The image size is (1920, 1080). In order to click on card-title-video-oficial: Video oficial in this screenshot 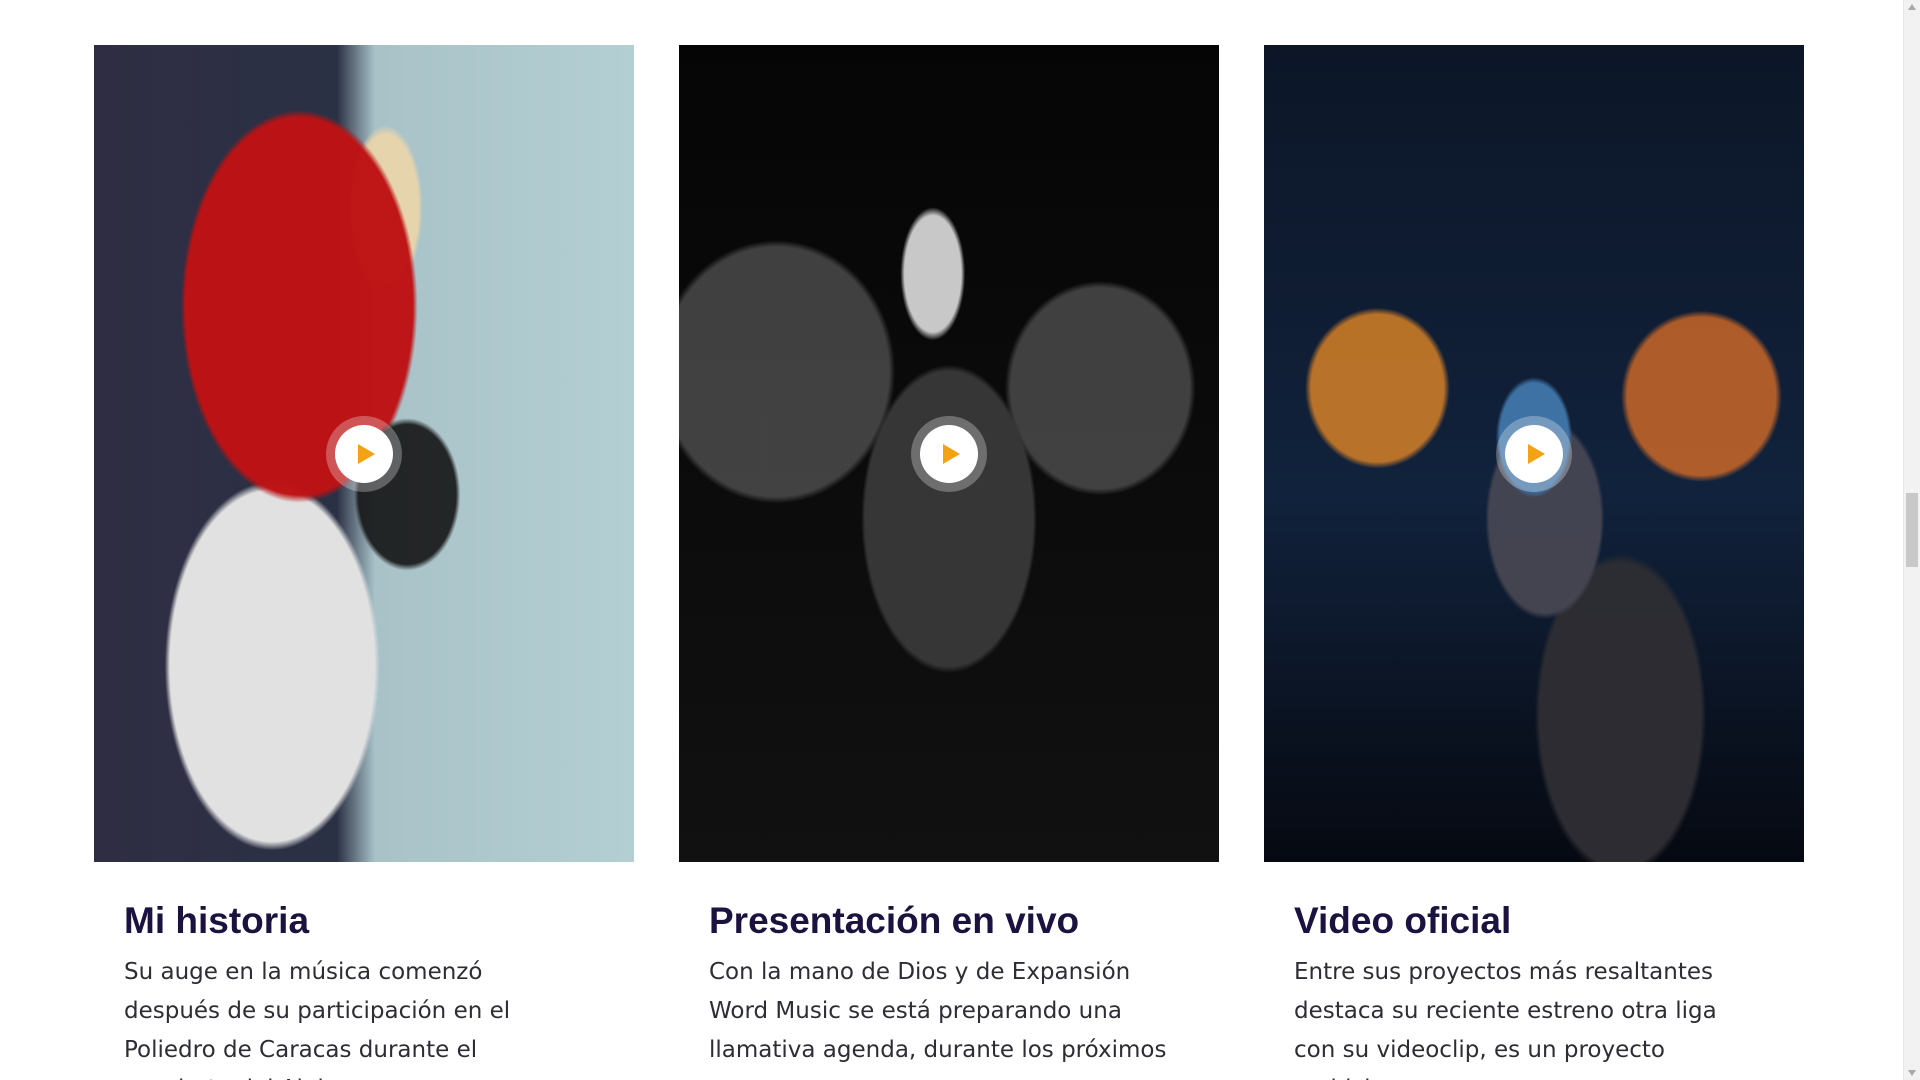, I will do `click(1403, 920)`.